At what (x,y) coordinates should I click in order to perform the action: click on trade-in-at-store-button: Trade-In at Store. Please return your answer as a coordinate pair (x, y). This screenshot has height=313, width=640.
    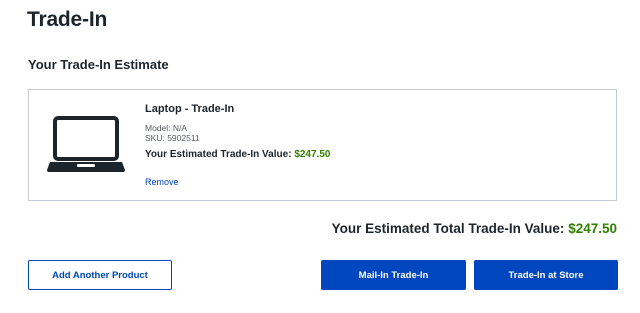
    Looking at the image, I should click on (546, 275).